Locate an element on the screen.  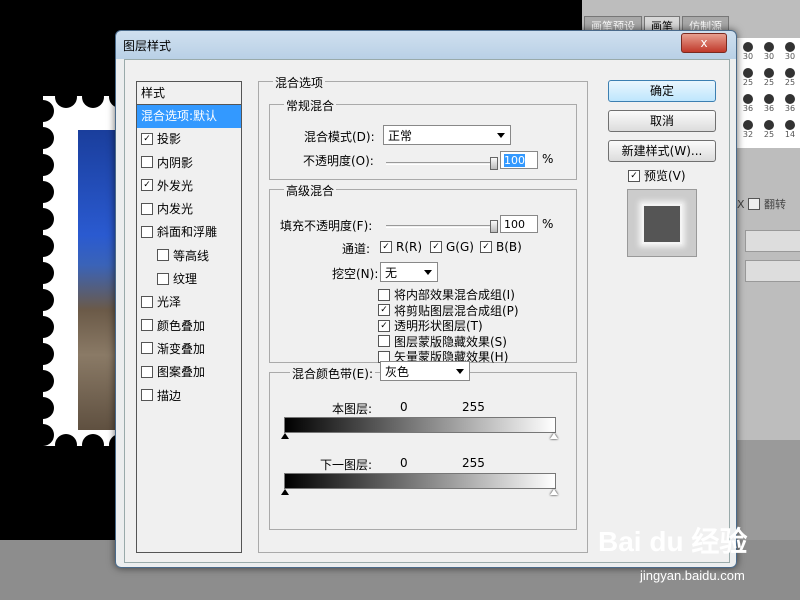
brush-tip-grid: 30 30 30 25 25 25 36 36 36 32 25 14 is located at coordinates (768, 93).